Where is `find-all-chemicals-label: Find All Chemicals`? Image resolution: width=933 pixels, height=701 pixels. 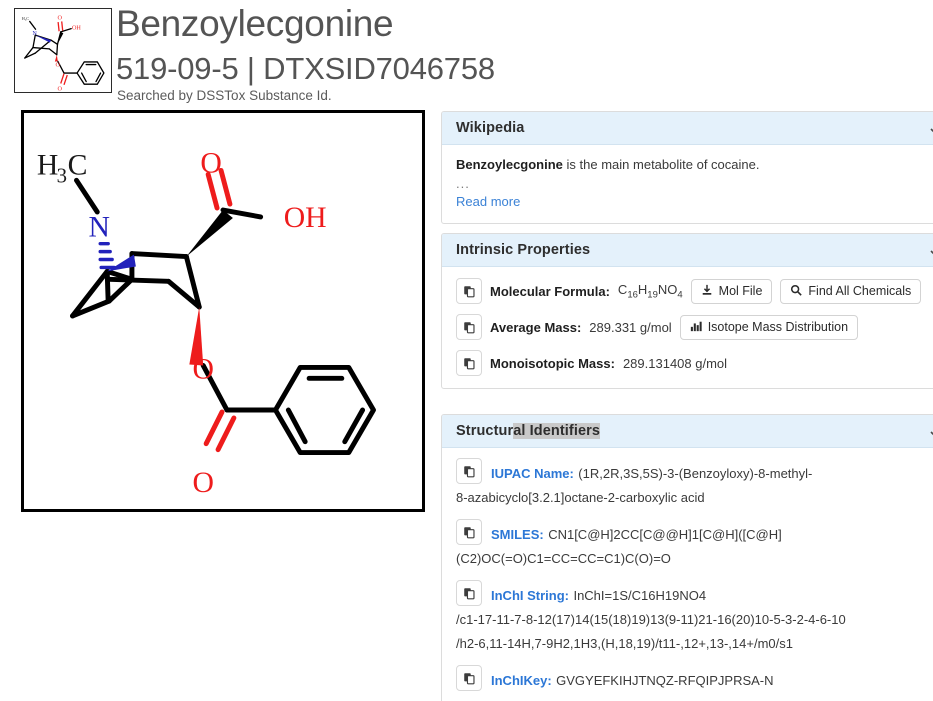
find-all-chemicals-label: Find All Chemicals is located at coordinates (860, 291).